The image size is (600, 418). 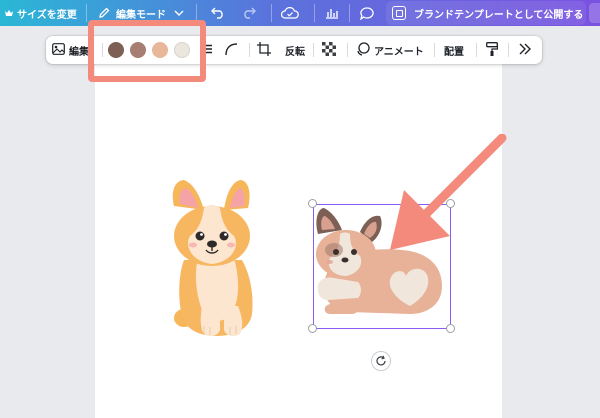 I want to click on resize-handle-bottom-right, so click(x=450, y=328).